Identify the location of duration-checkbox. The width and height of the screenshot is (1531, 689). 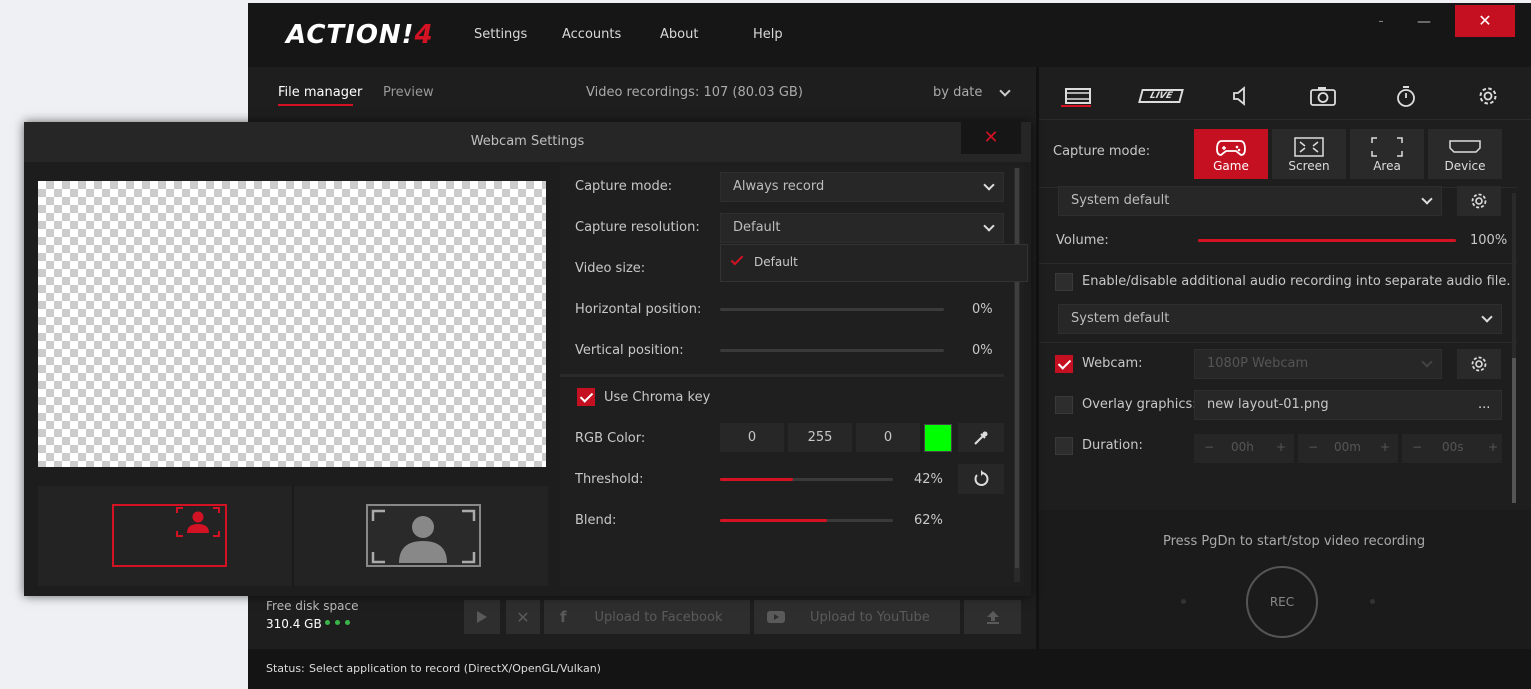
(1064, 446).